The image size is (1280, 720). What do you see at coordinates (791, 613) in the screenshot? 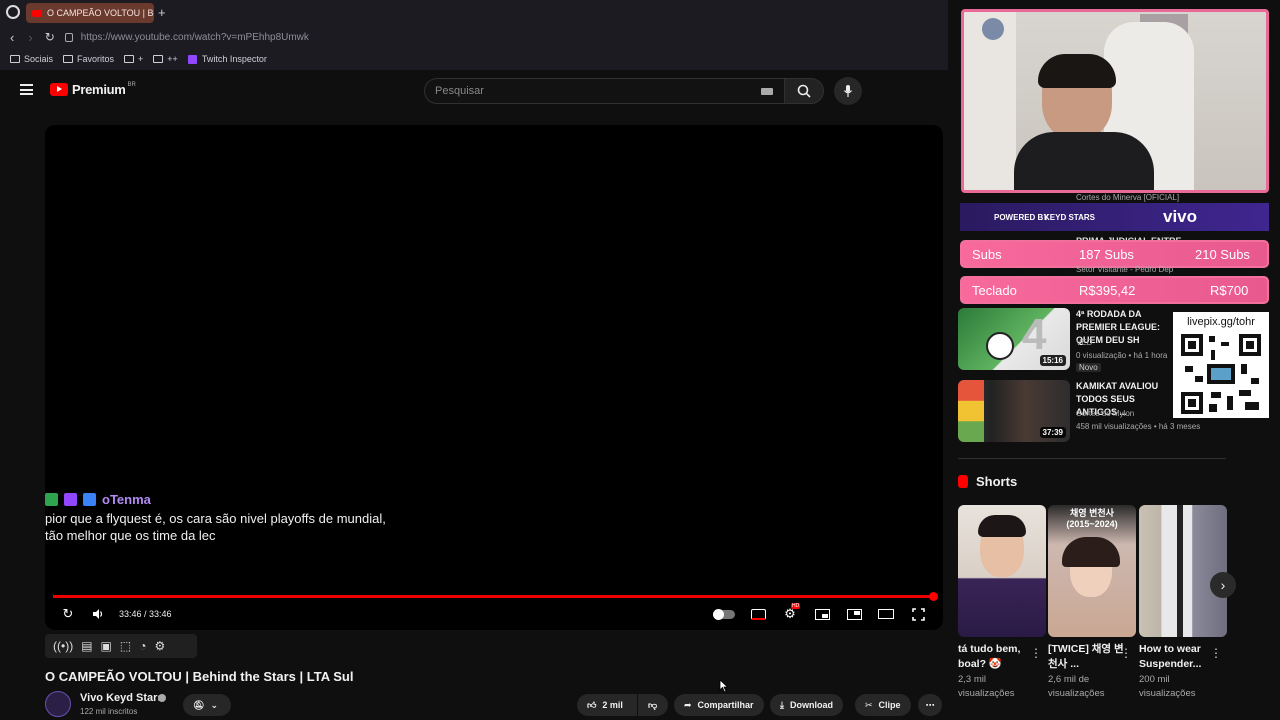
I see `settings-icon: ⚙ HD` at bounding box center [791, 613].